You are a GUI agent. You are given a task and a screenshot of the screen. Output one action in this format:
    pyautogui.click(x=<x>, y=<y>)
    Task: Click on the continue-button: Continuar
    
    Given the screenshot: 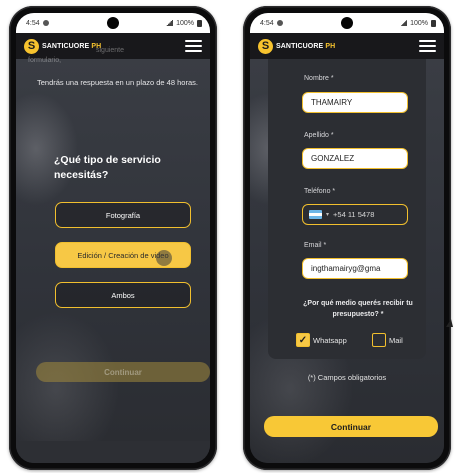 What is the action you would take?
    pyautogui.click(x=351, y=426)
    